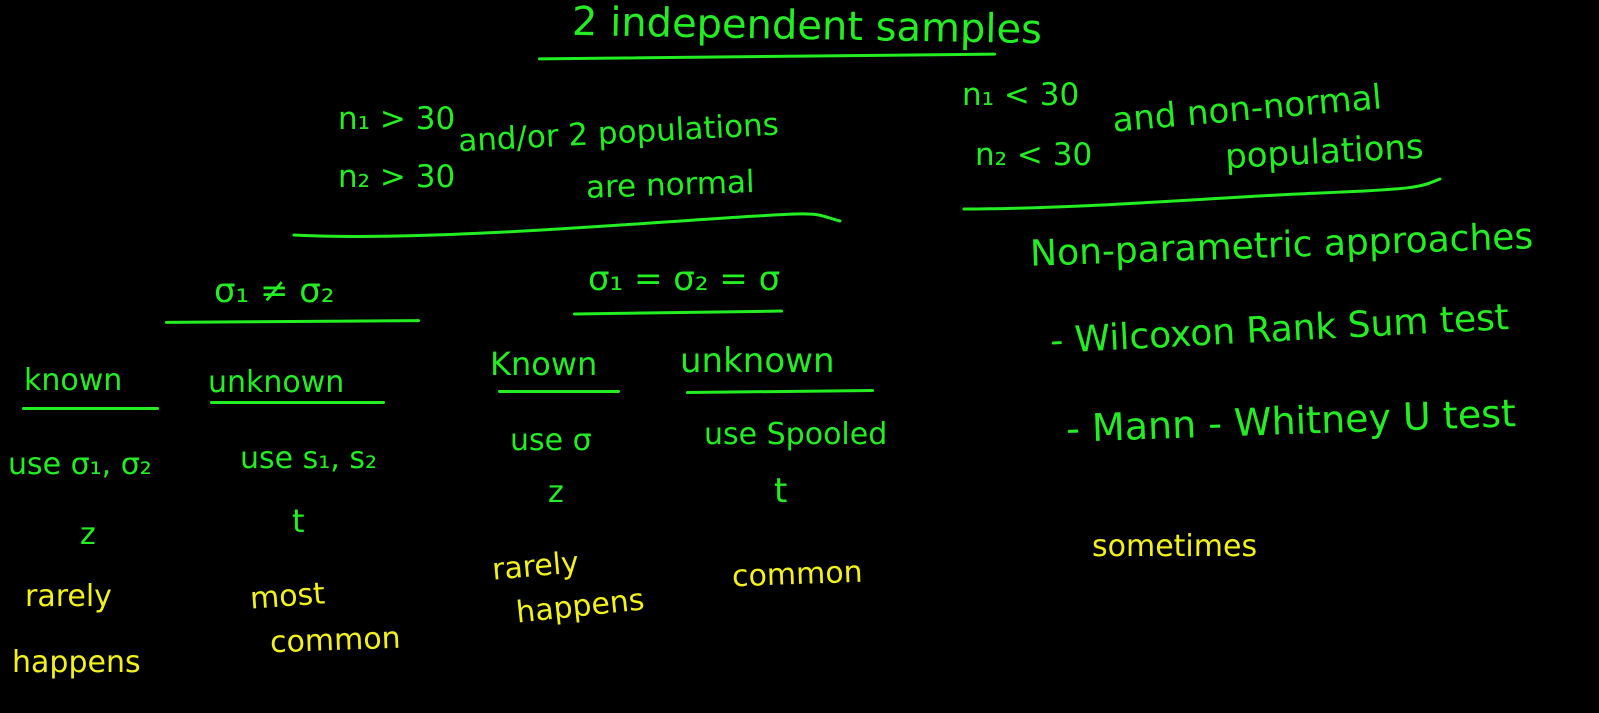 The height and width of the screenshot is (713, 1599). Describe the element at coordinates (1281, 245) in the screenshot. I see `nonparametric-heading: Non-parametric approaches` at that location.